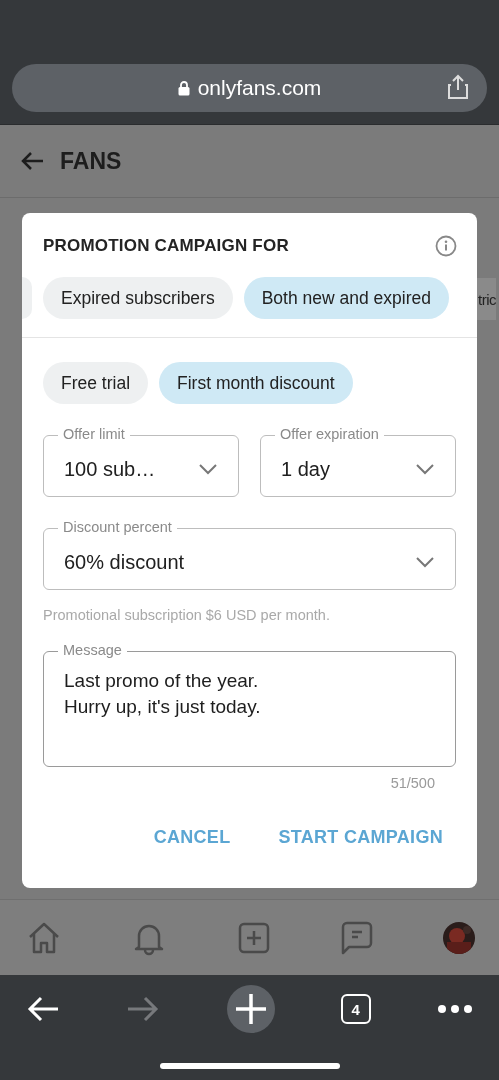 This screenshot has width=499, height=1080. Describe the element at coordinates (138, 298) in the screenshot. I see `audience-chip: Expired subscribers` at that location.